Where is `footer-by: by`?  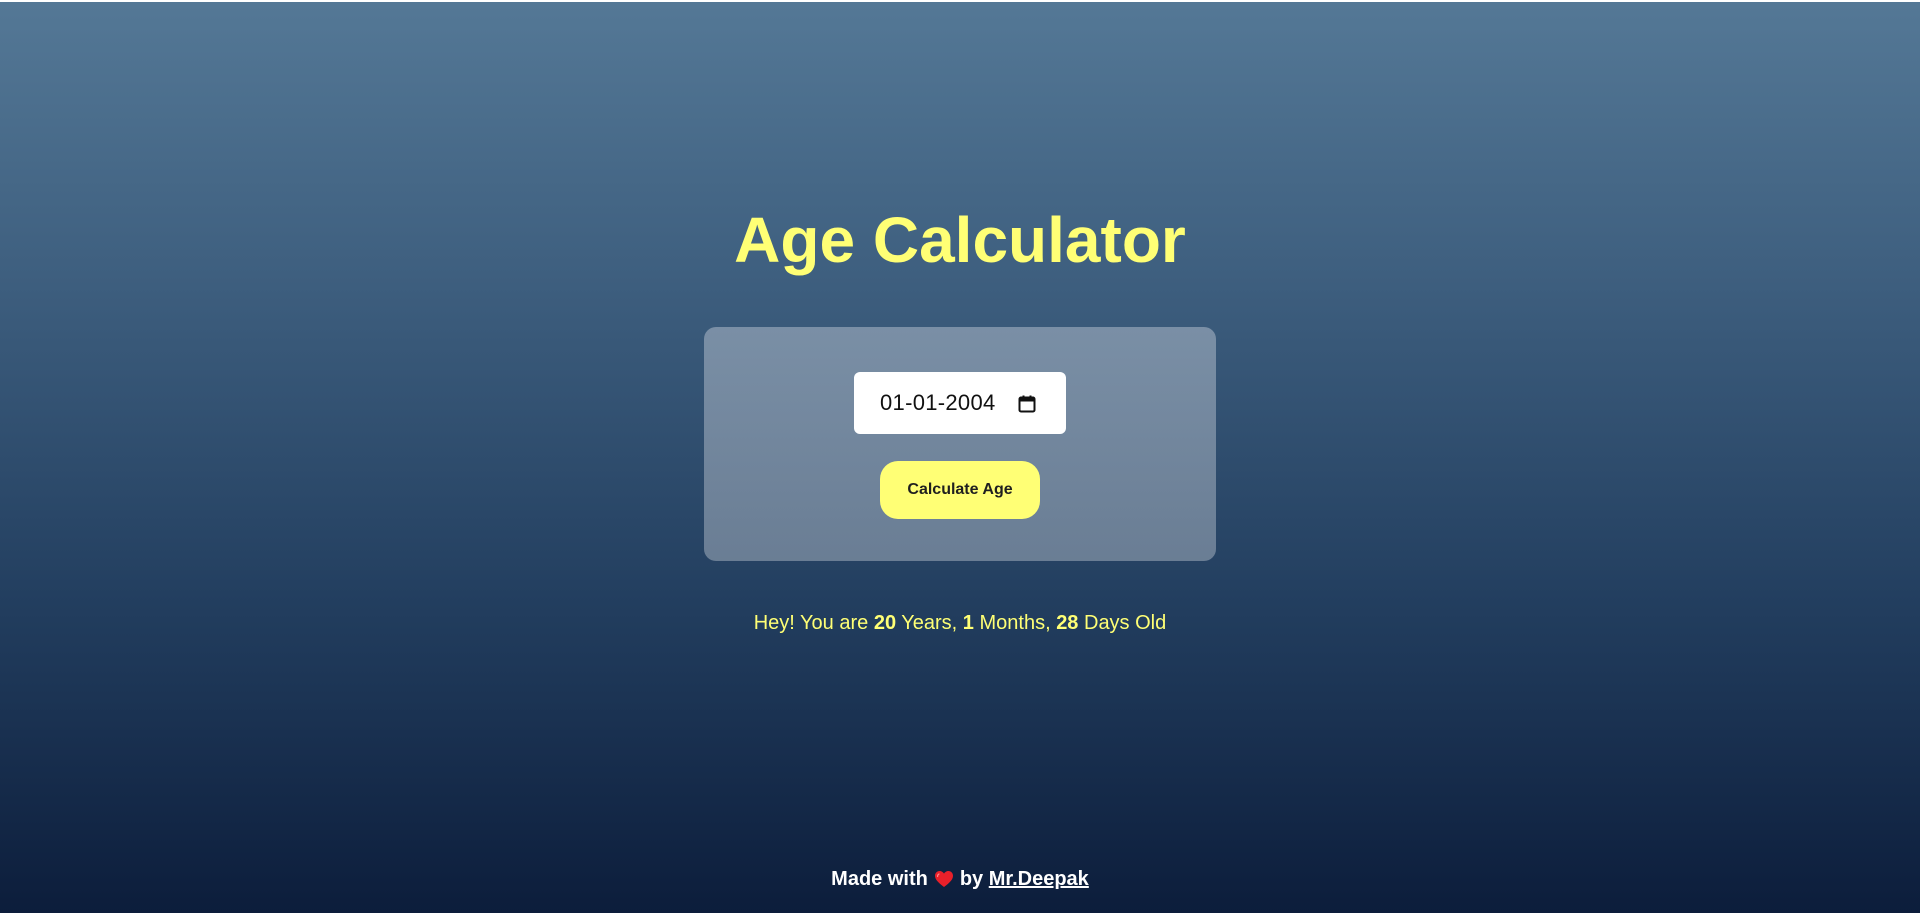
footer-by: by is located at coordinates (971, 879).